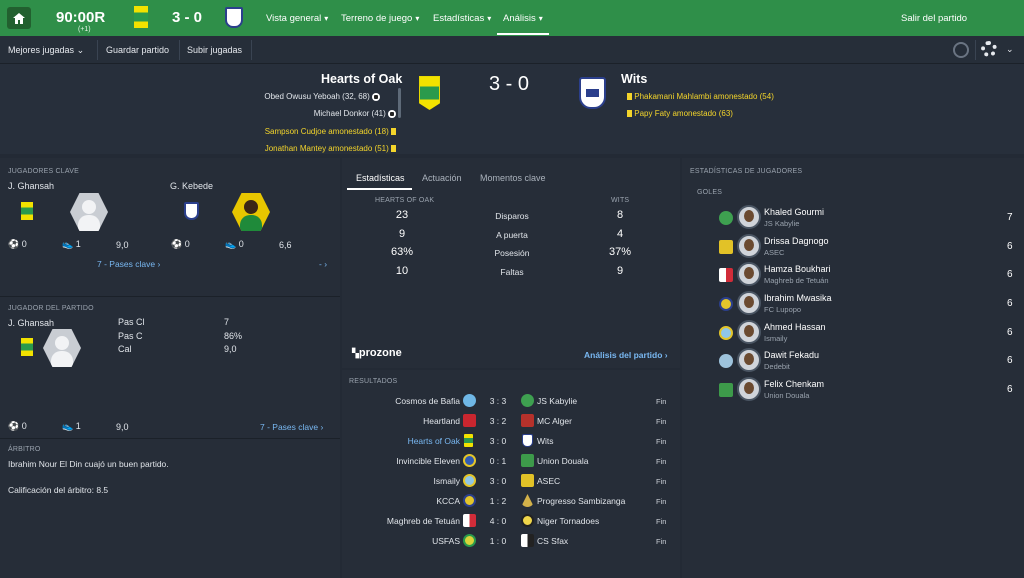  What do you see at coordinates (867, 218) in the screenshot?
I see `scorer-row: Khaled Gourmi JS Kabylie 7` at bounding box center [867, 218].